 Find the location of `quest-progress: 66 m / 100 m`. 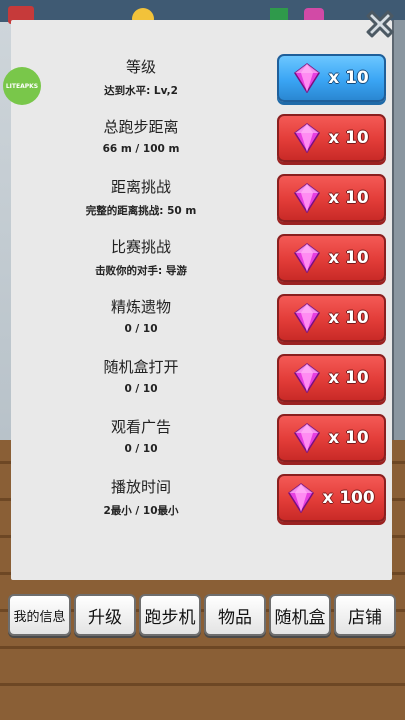

quest-progress: 66 m / 100 m is located at coordinates (141, 149).